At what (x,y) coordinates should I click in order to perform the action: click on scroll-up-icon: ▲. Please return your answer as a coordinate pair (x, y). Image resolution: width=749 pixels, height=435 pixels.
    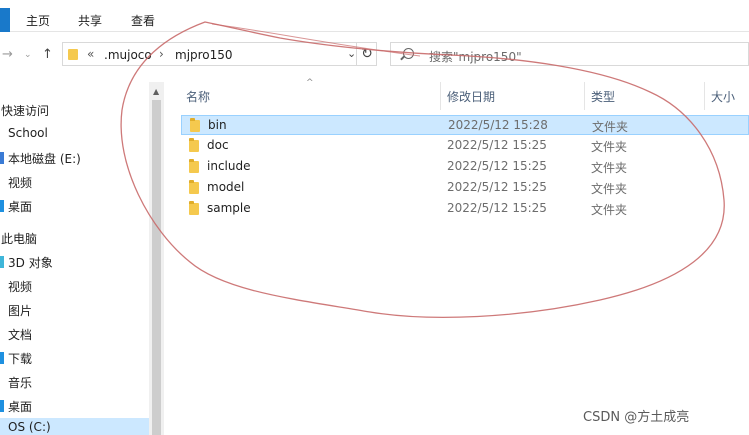
    Looking at the image, I should click on (156, 91).